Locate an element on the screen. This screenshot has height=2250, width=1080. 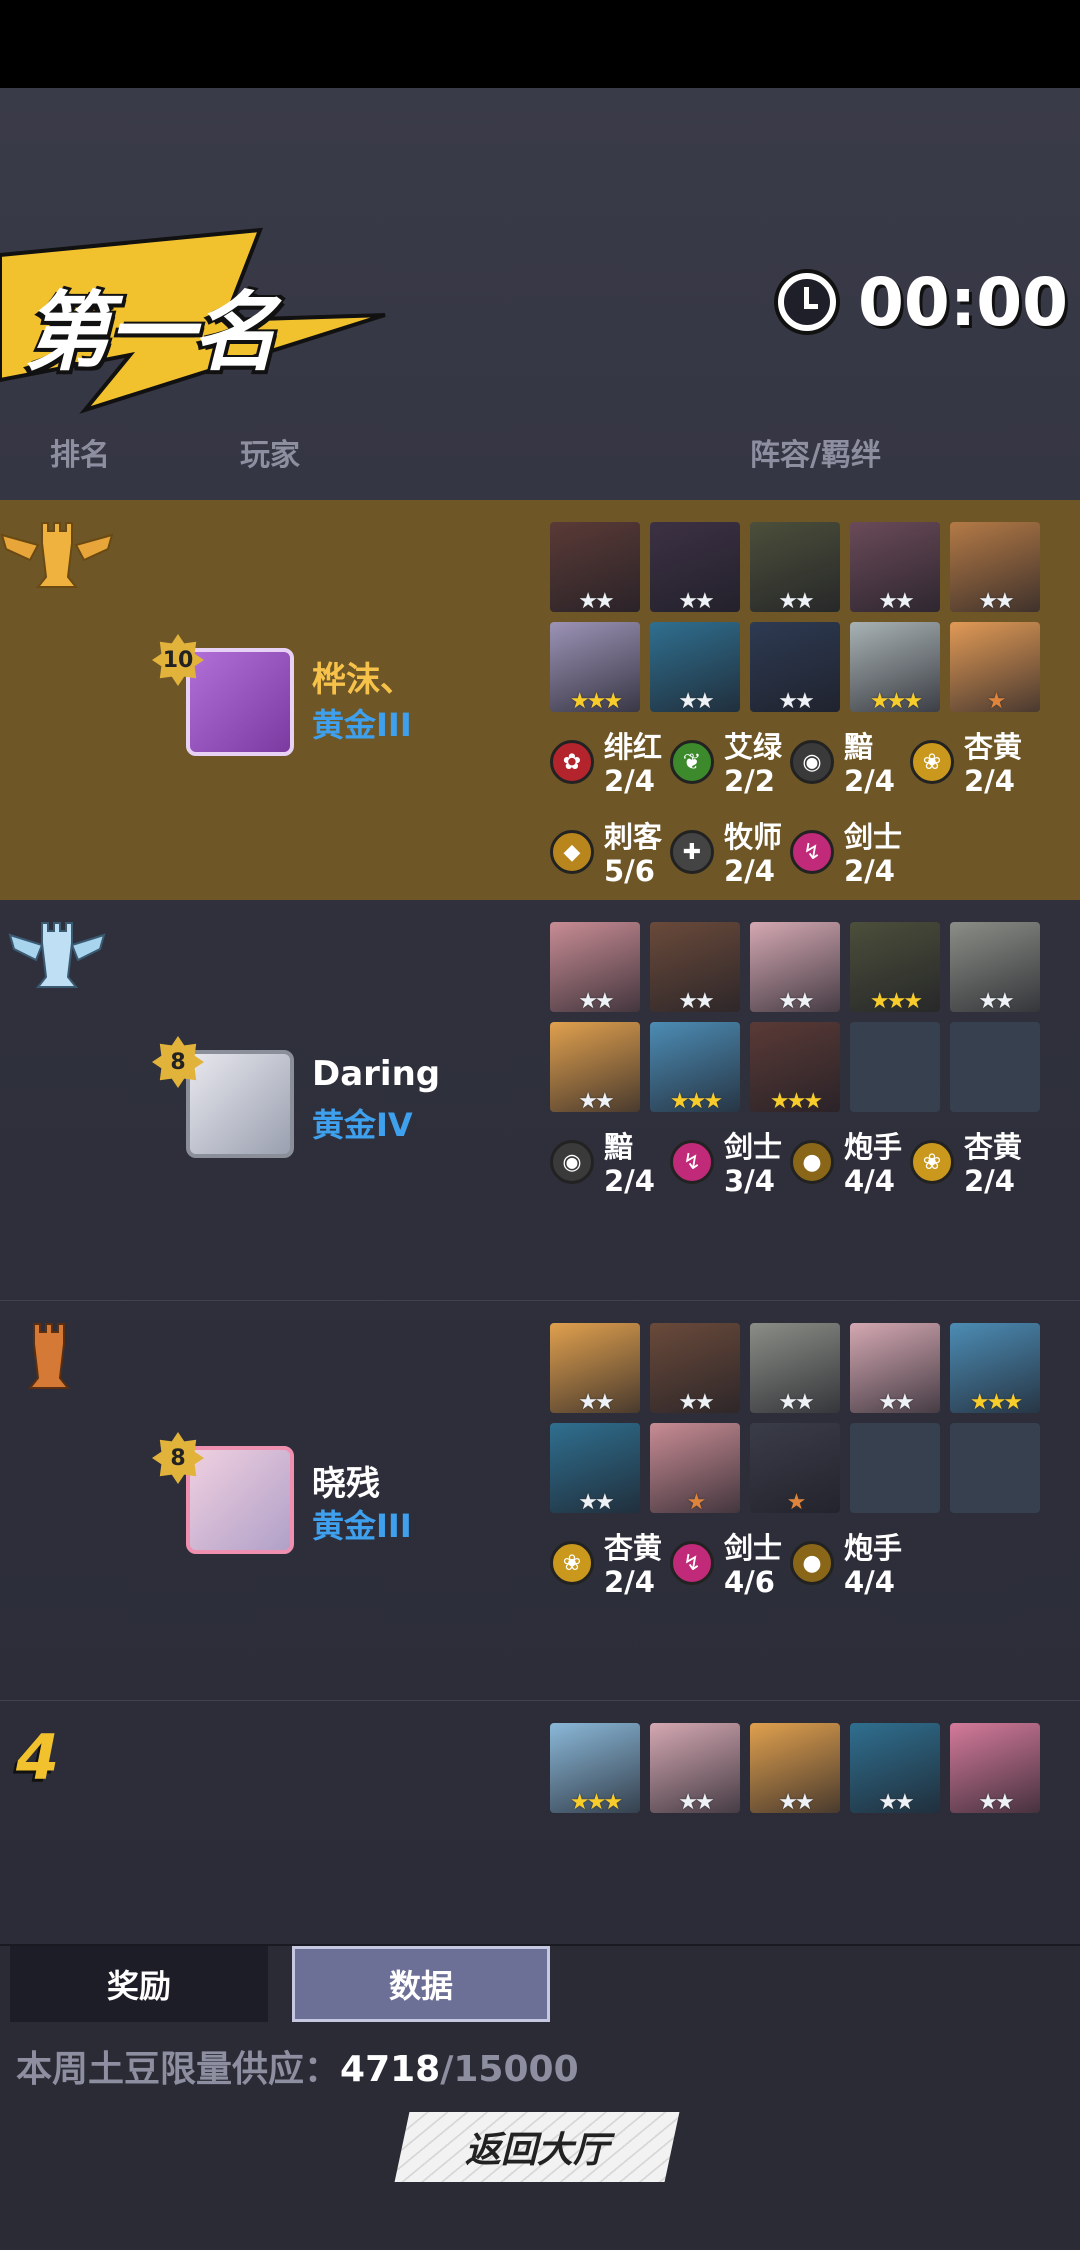
synergy-name: 绯红 is located at coordinates (633, 747).